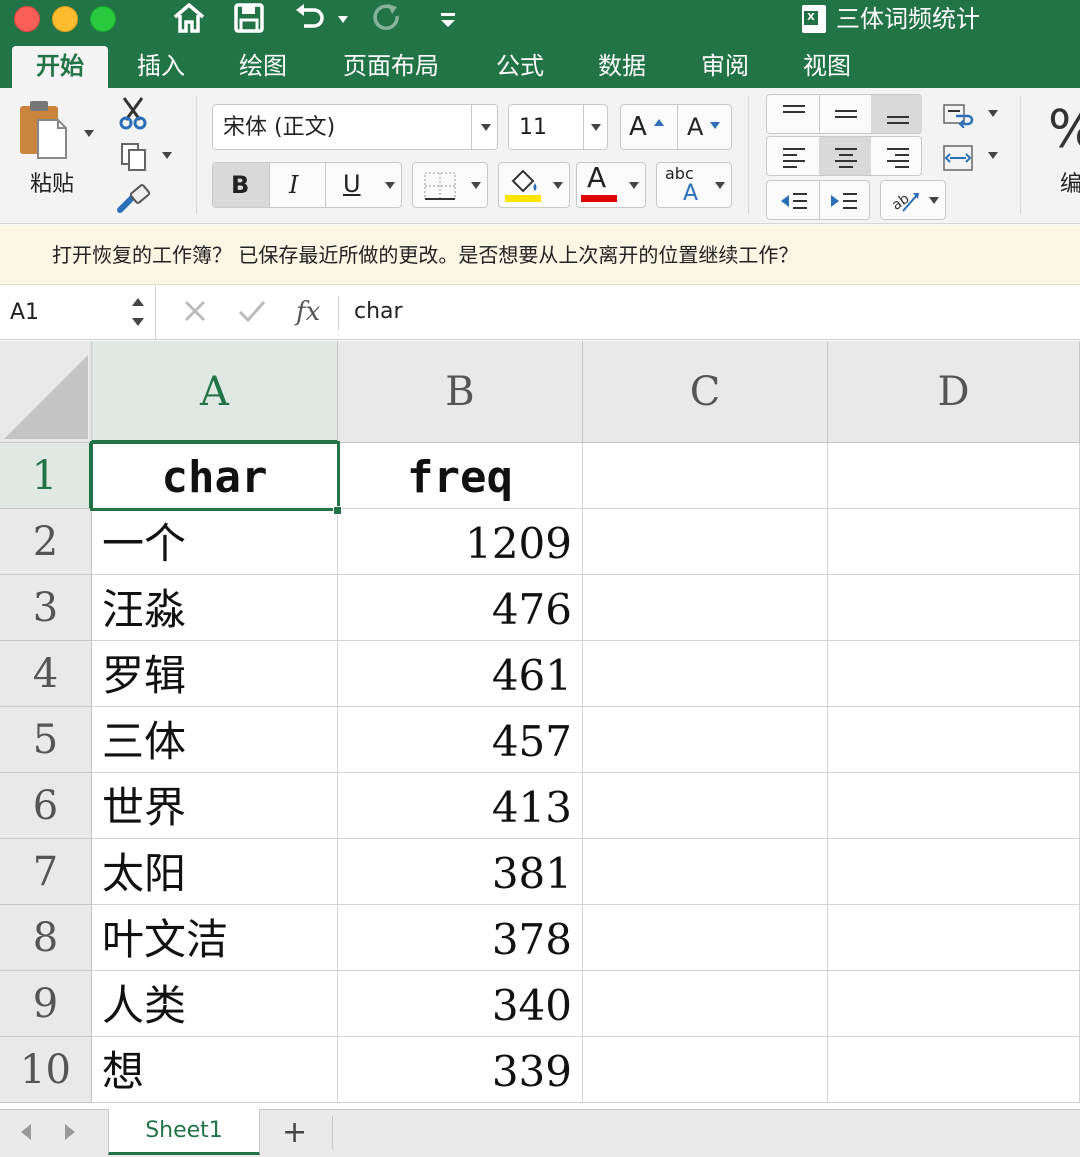 Image resolution: width=1080 pixels, height=1157 pixels. Describe the element at coordinates (695, 127) in the screenshot. I see `decrease-font-size-button: A` at that location.